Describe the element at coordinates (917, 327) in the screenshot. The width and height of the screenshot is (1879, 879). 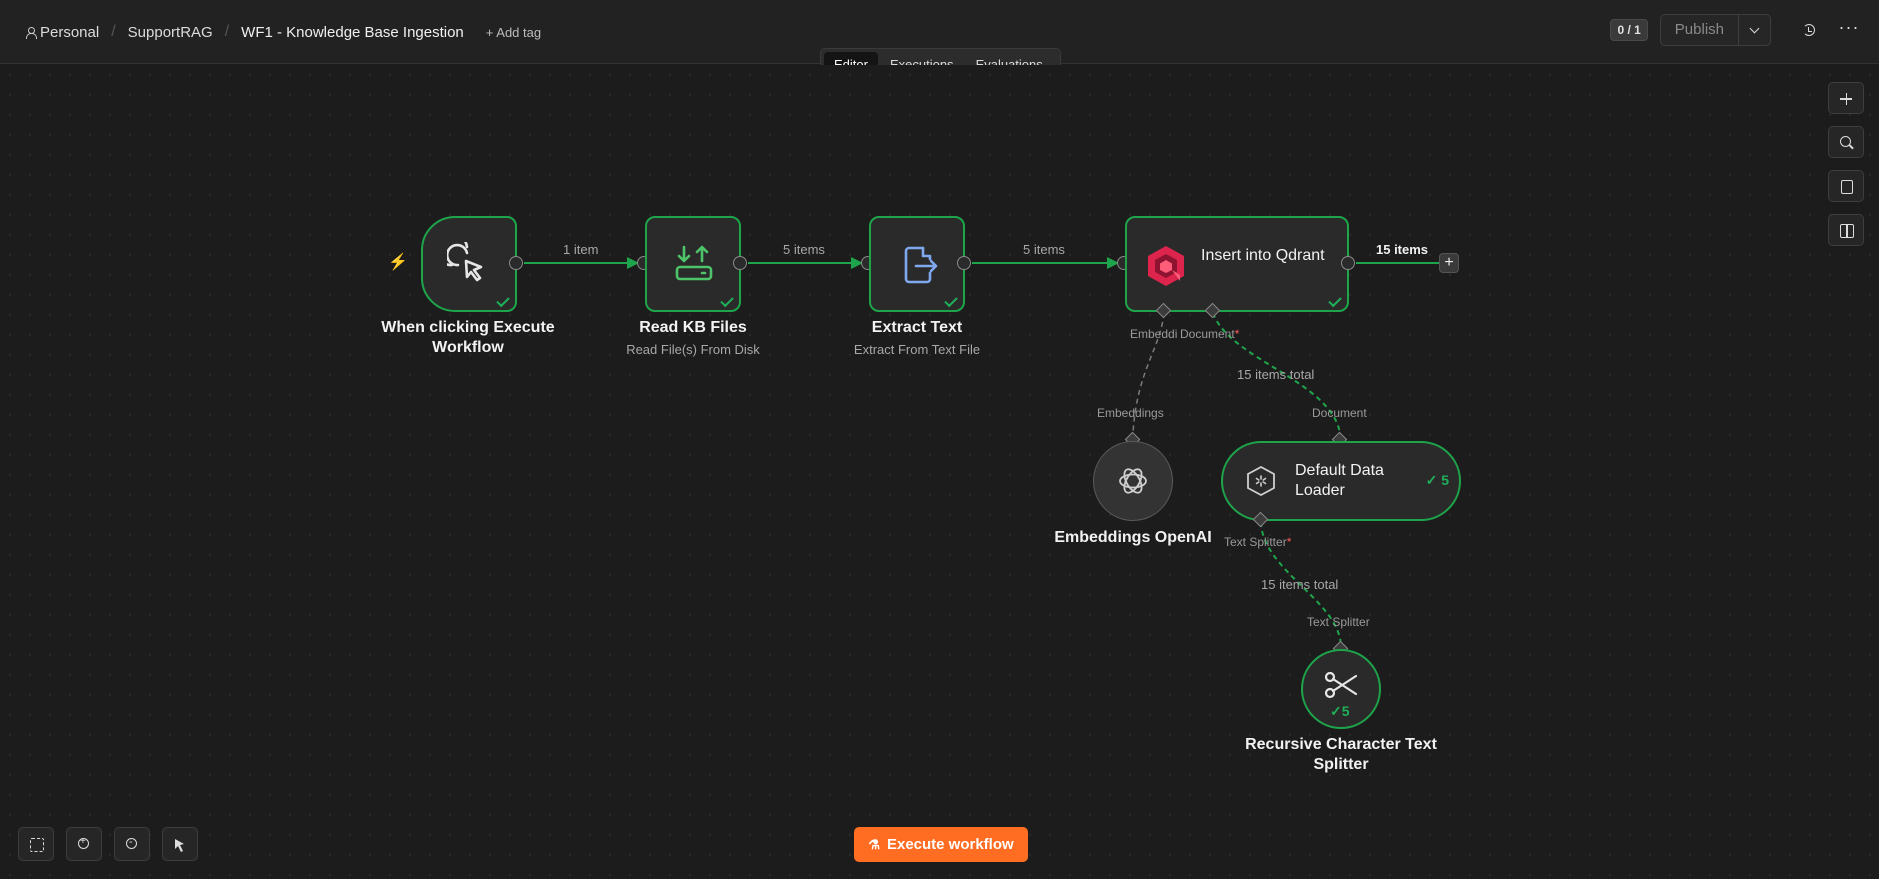
I see `node-title-extract: Extract Text` at that location.